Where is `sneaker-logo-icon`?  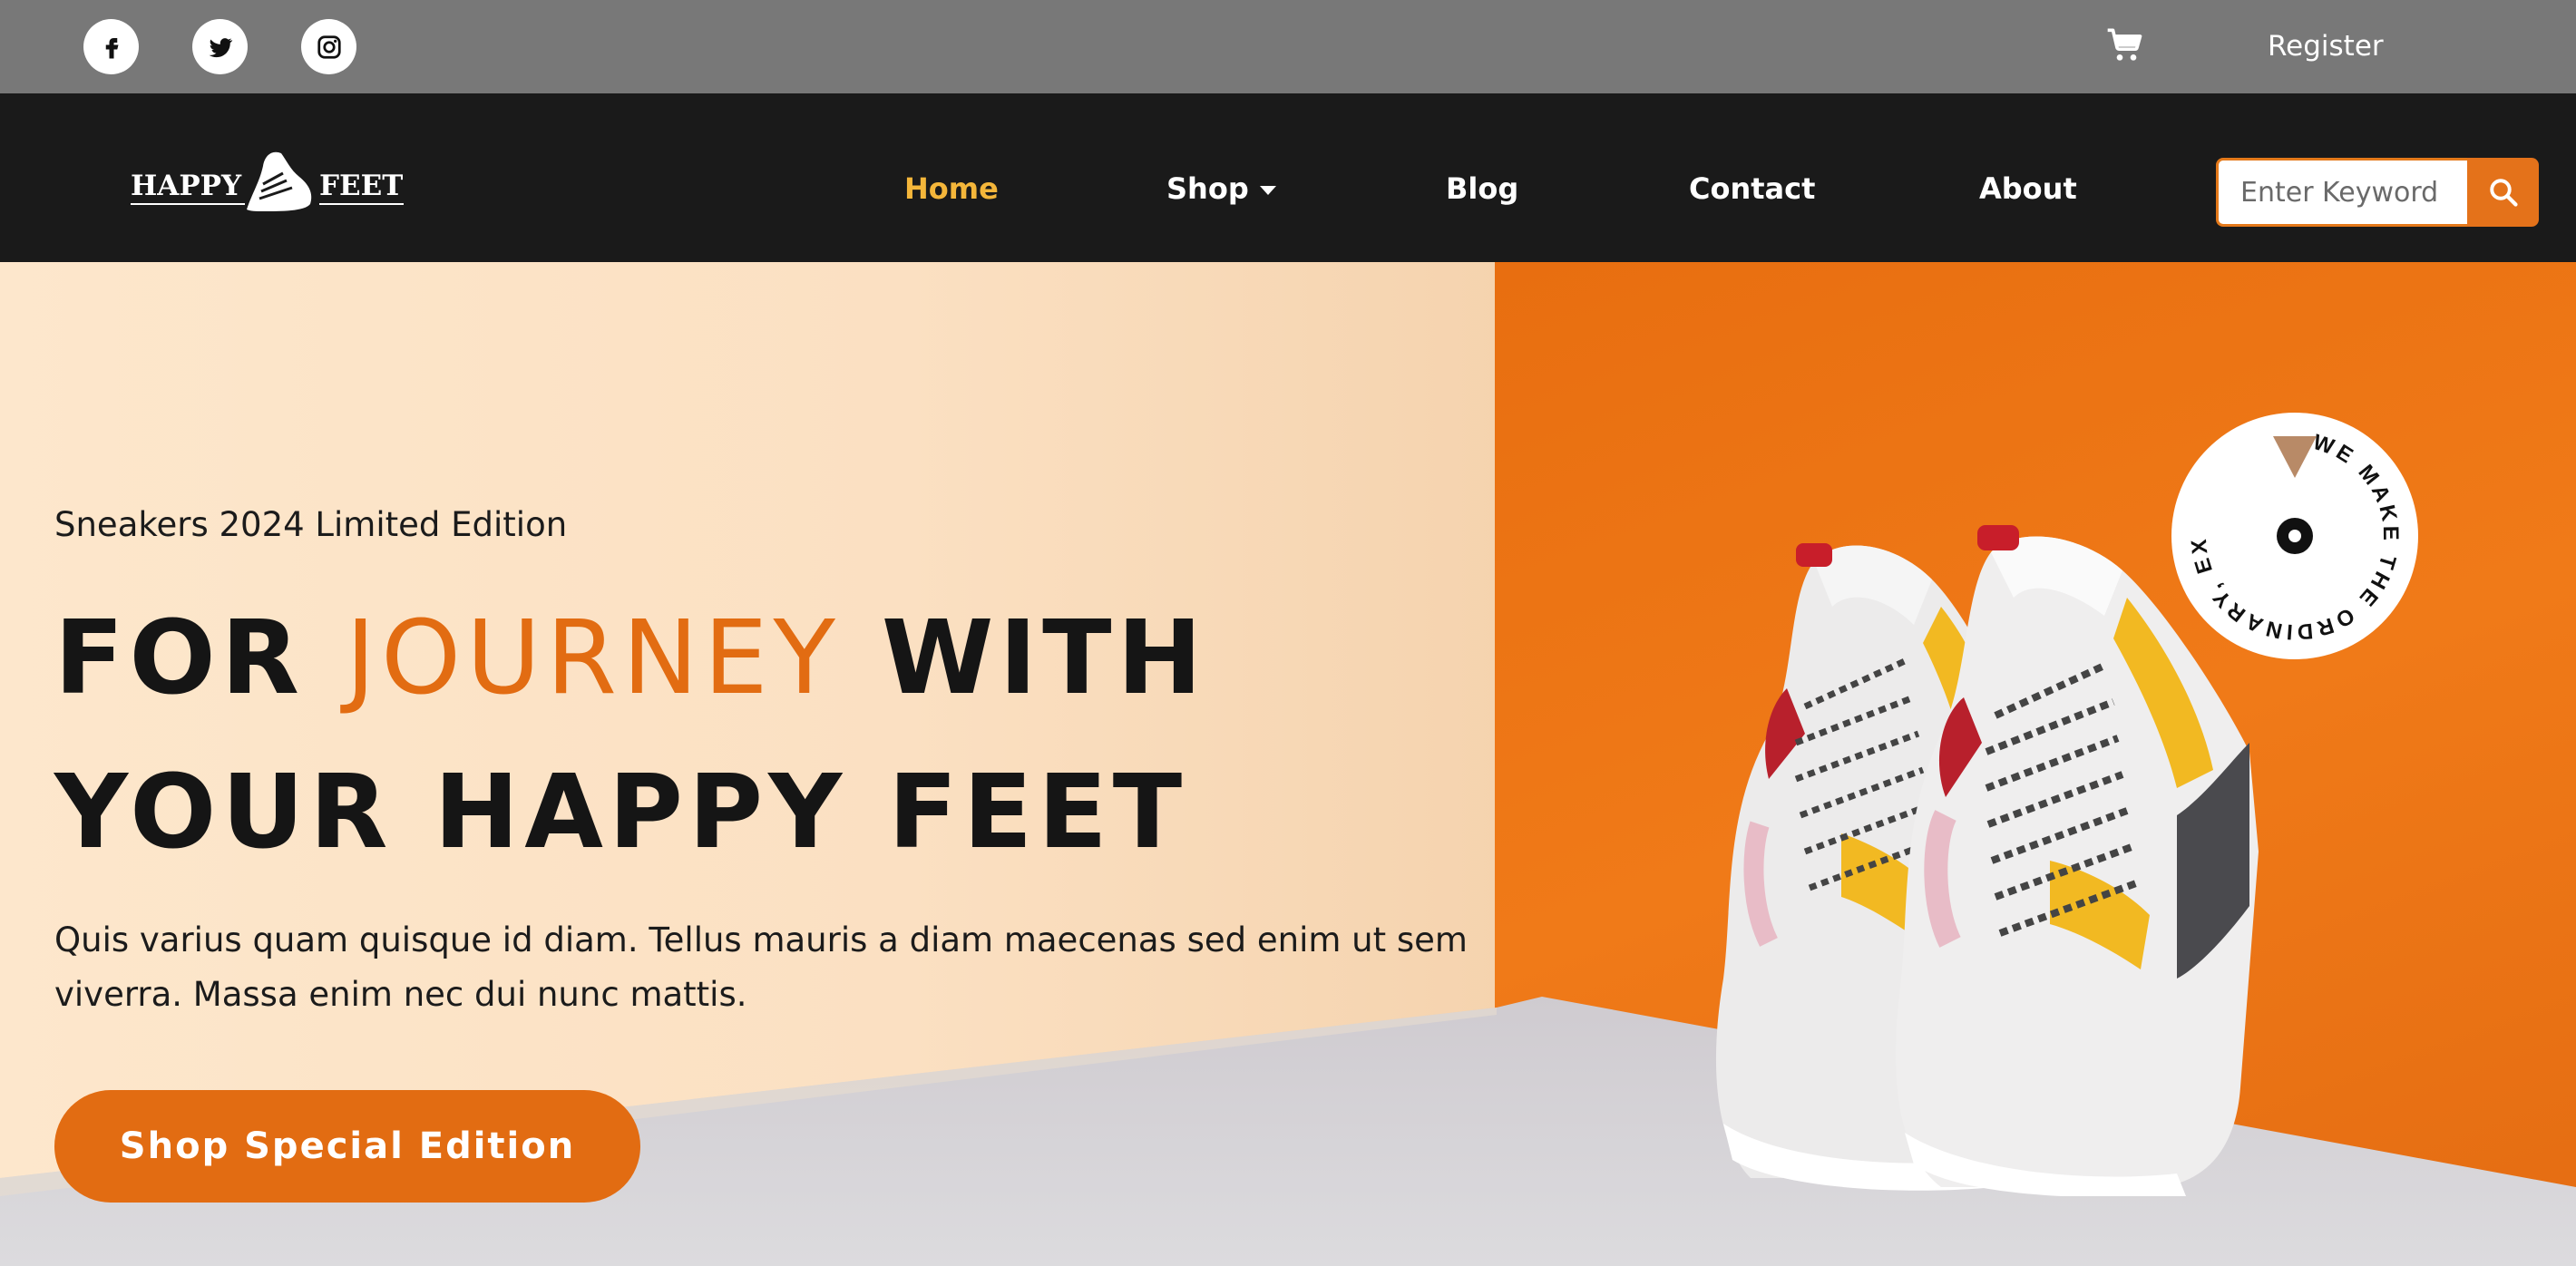
sneaker-logo-icon is located at coordinates (280, 183).